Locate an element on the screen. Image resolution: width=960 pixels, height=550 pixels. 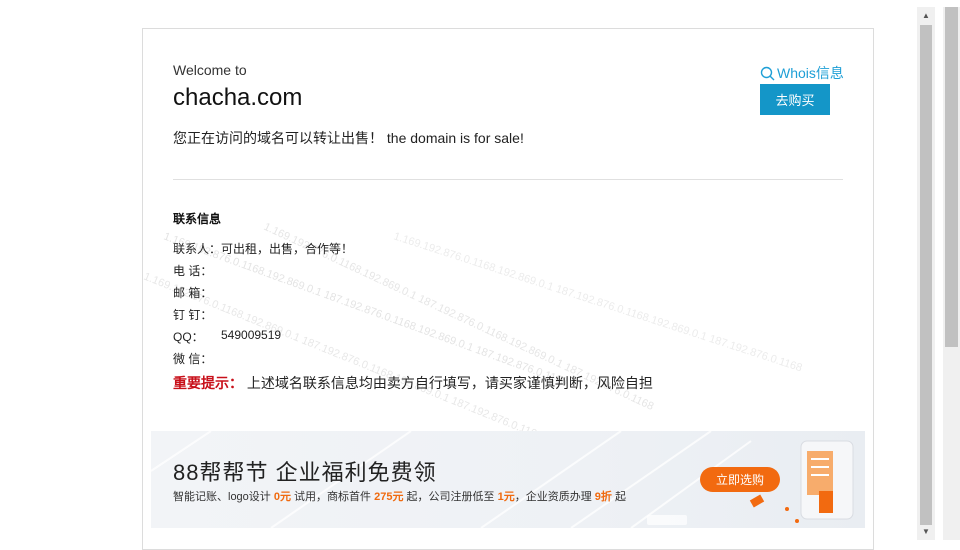
contact-row-qq: QQ： 549009519 is located at coordinates (227, 336).